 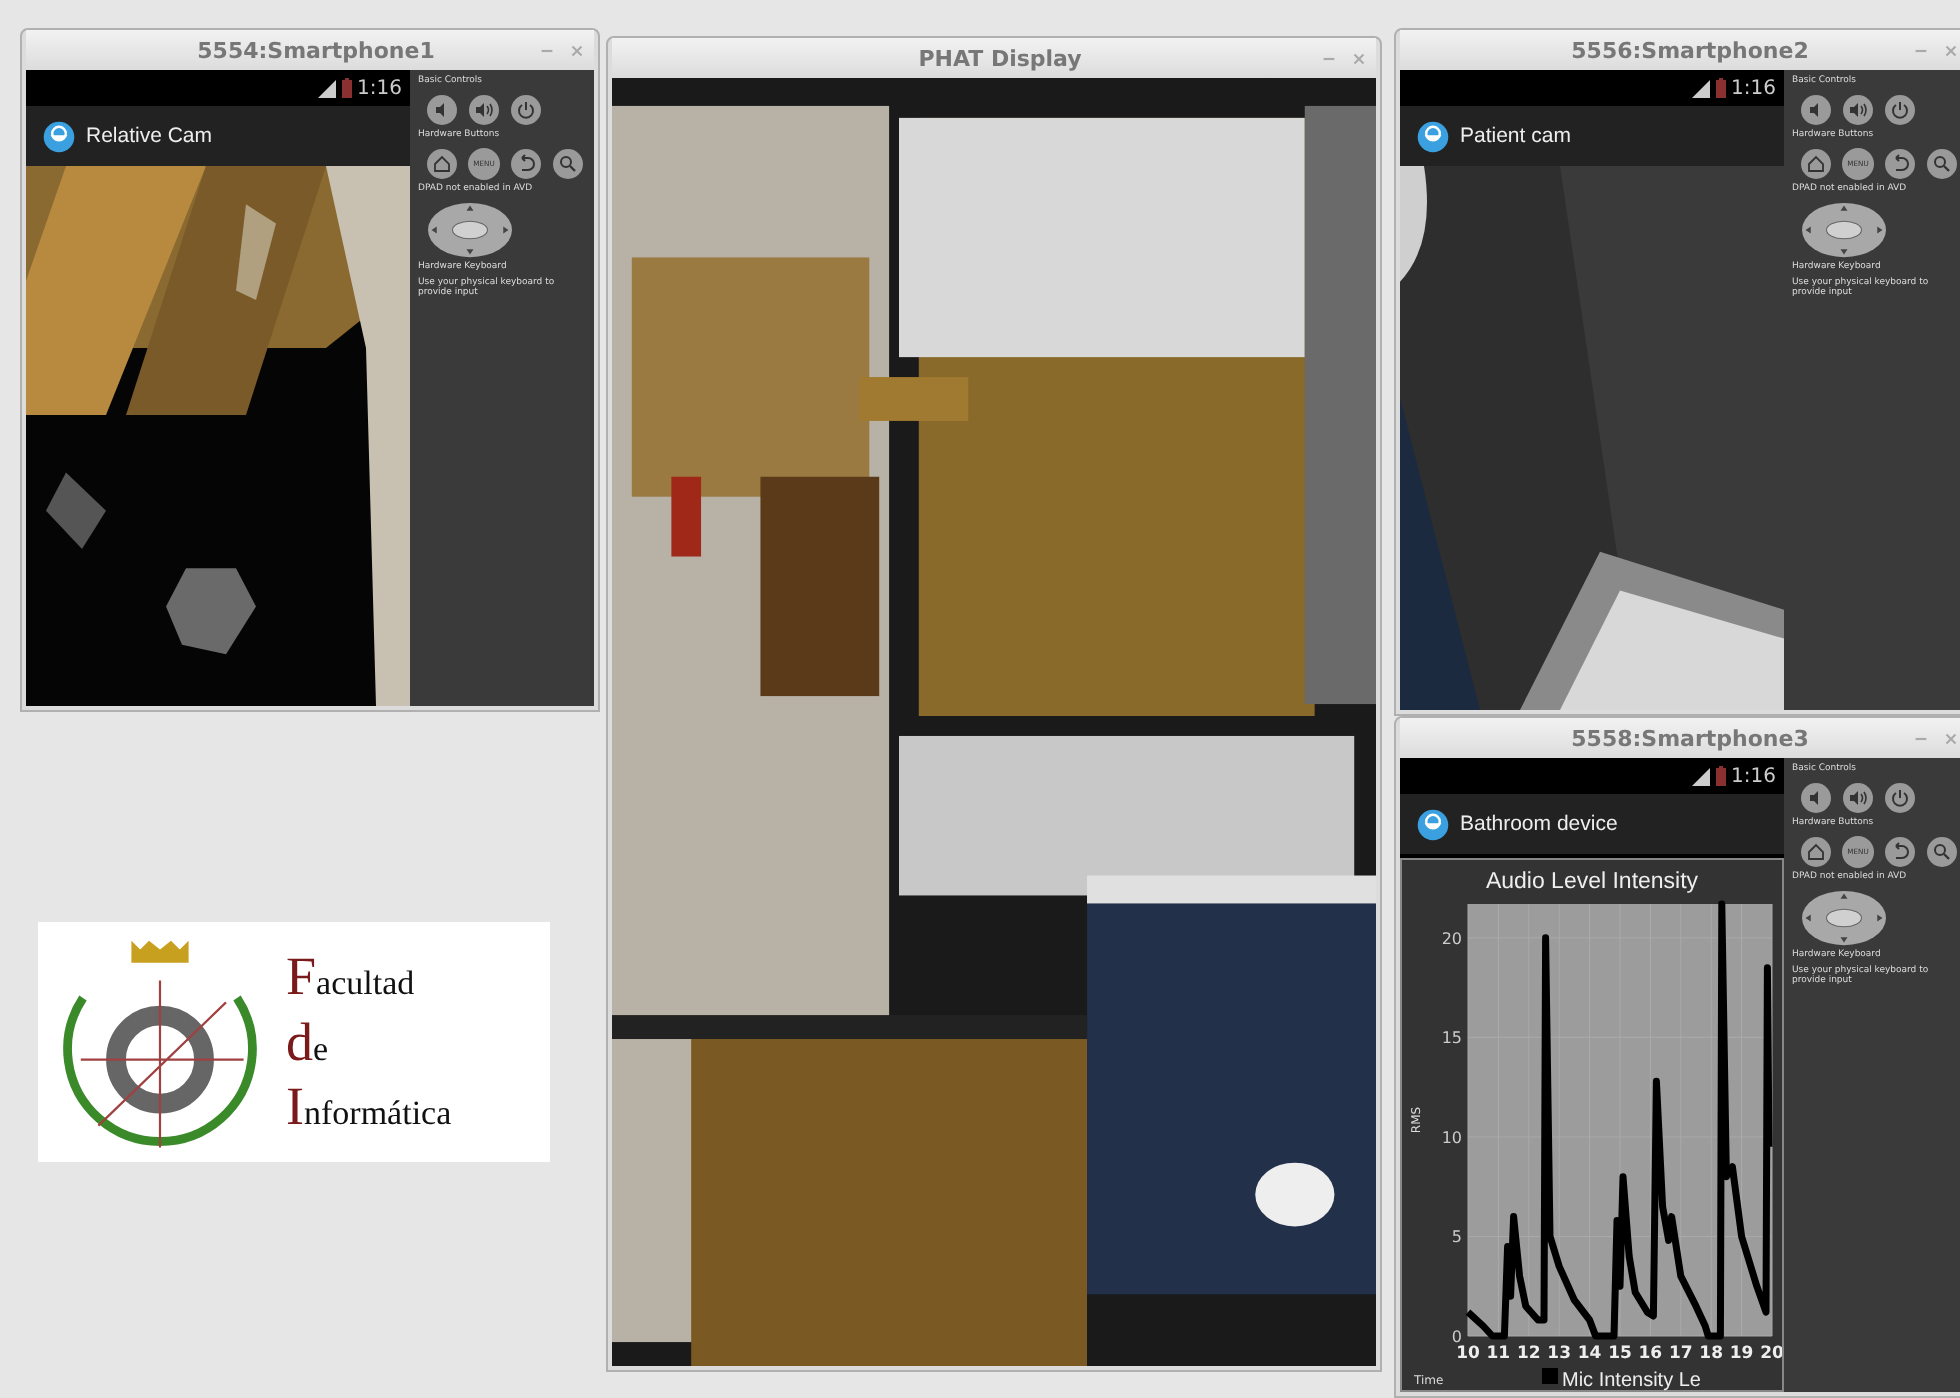 I want to click on window-title: 5554:Smartphone1, so click(x=316, y=50).